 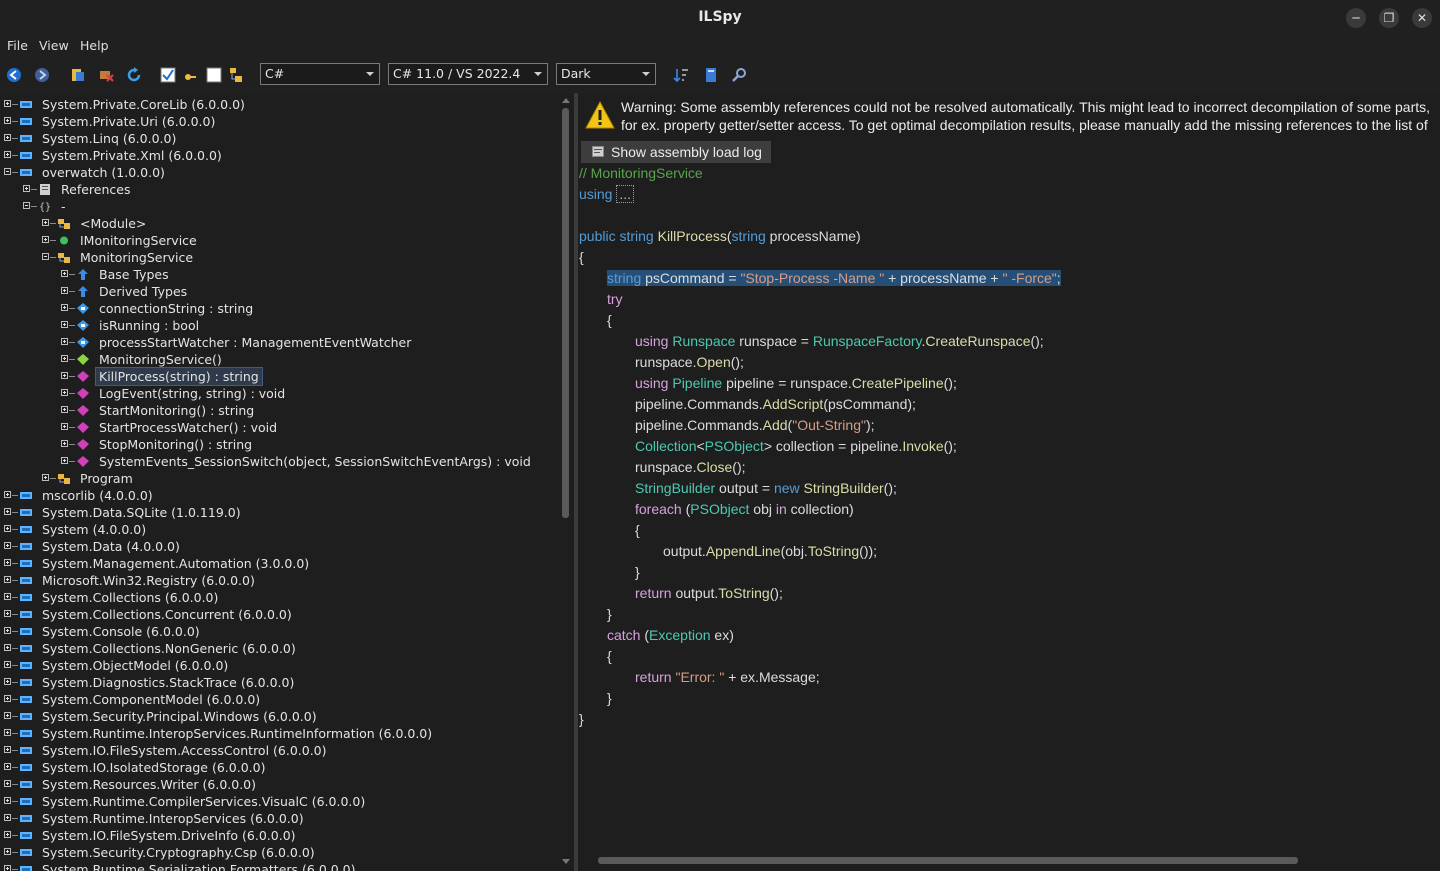 What do you see at coordinates (277, 376) in the screenshot?
I see `tree-node: KillProcess(string) : string` at bounding box center [277, 376].